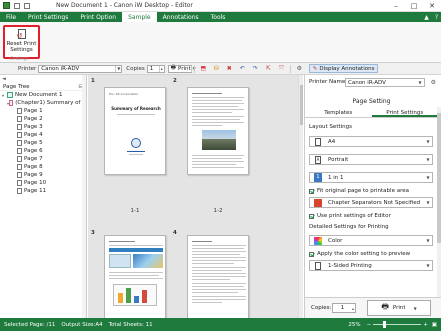 This screenshot has height=331, width=441. What do you see at coordinates (219, 140) in the screenshot?
I see `photo-image` at bounding box center [219, 140].